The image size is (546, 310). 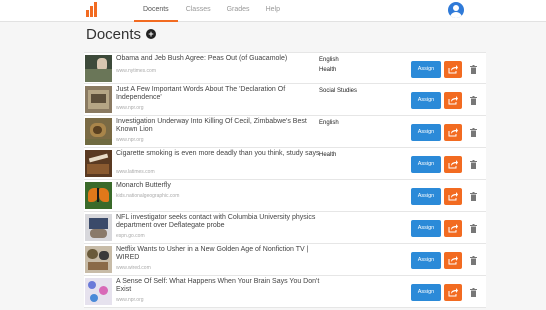 What do you see at coordinates (148, 196) in the screenshot?
I see `article-source: kids.nationalgeographic.com` at bounding box center [148, 196].